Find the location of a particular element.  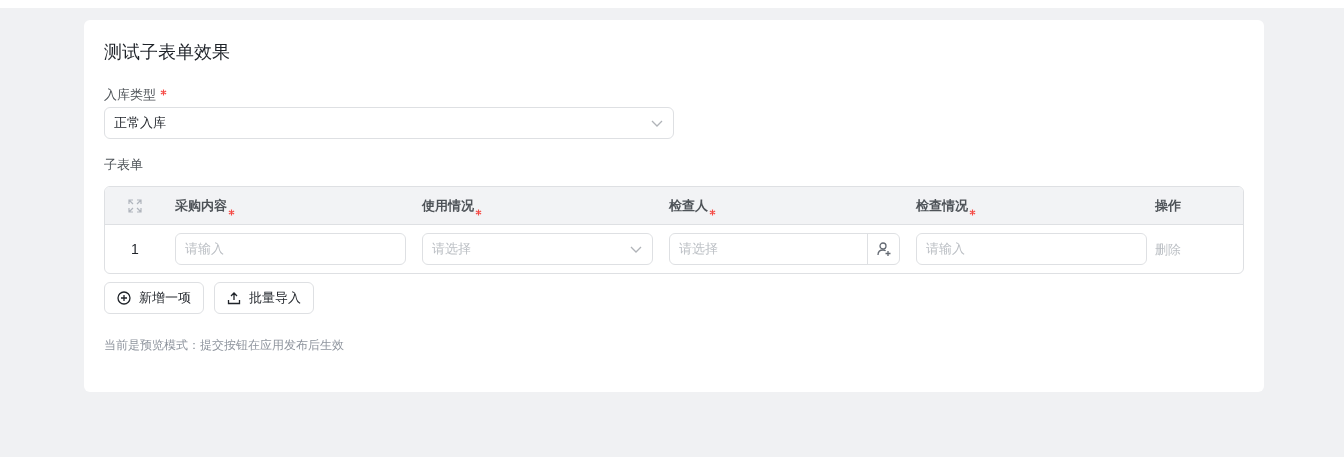

select-field: 请选择 is located at coordinates (537, 249).